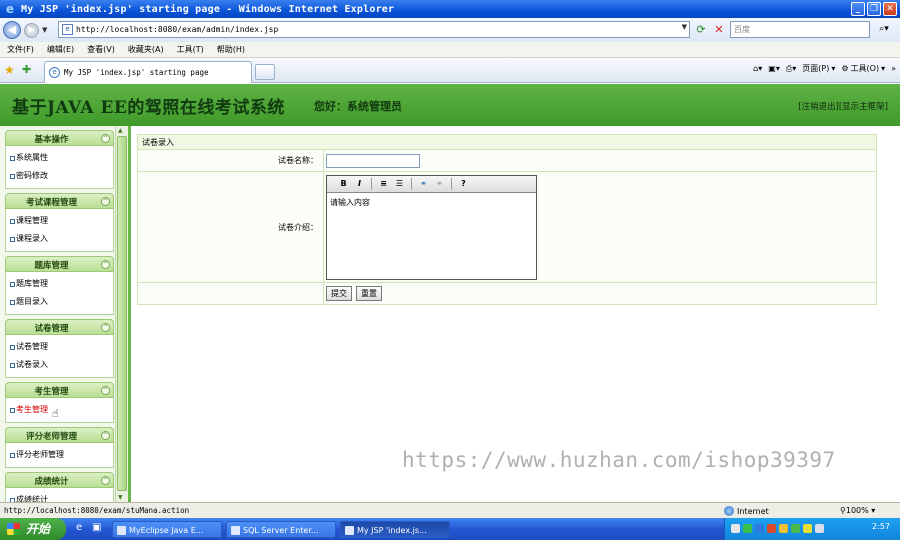  I want to click on site-title: 基于JAVA EE的驾照在线考试系统, so click(148, 108).